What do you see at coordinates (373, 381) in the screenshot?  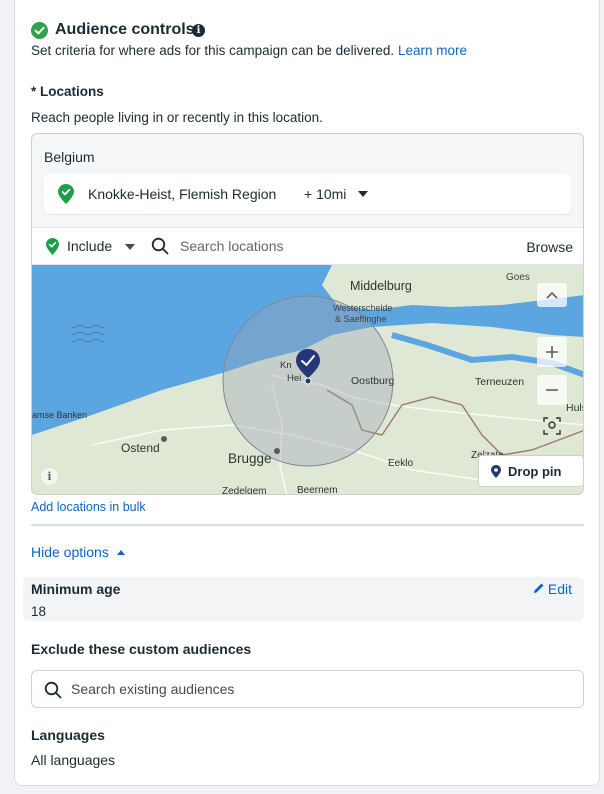 I see `map-label: Oostburg` at bounding box center [373, 381].